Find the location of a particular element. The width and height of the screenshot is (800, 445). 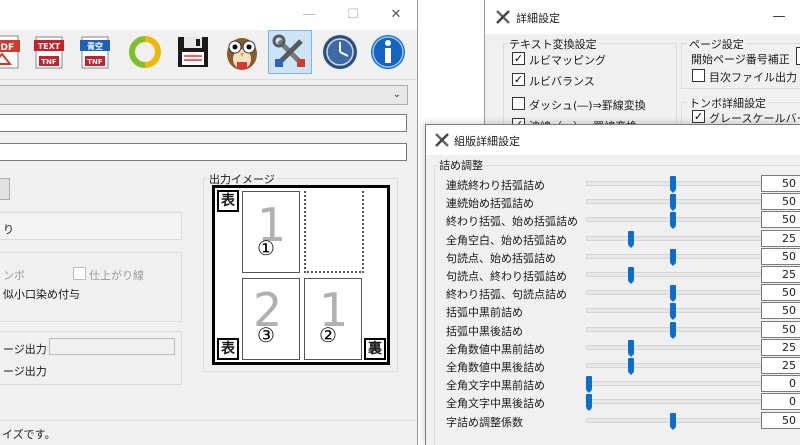

refresh-button is located at coordinates (145, 52).